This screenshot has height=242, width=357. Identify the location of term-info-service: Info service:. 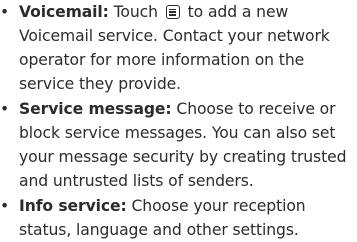
(73, 206).